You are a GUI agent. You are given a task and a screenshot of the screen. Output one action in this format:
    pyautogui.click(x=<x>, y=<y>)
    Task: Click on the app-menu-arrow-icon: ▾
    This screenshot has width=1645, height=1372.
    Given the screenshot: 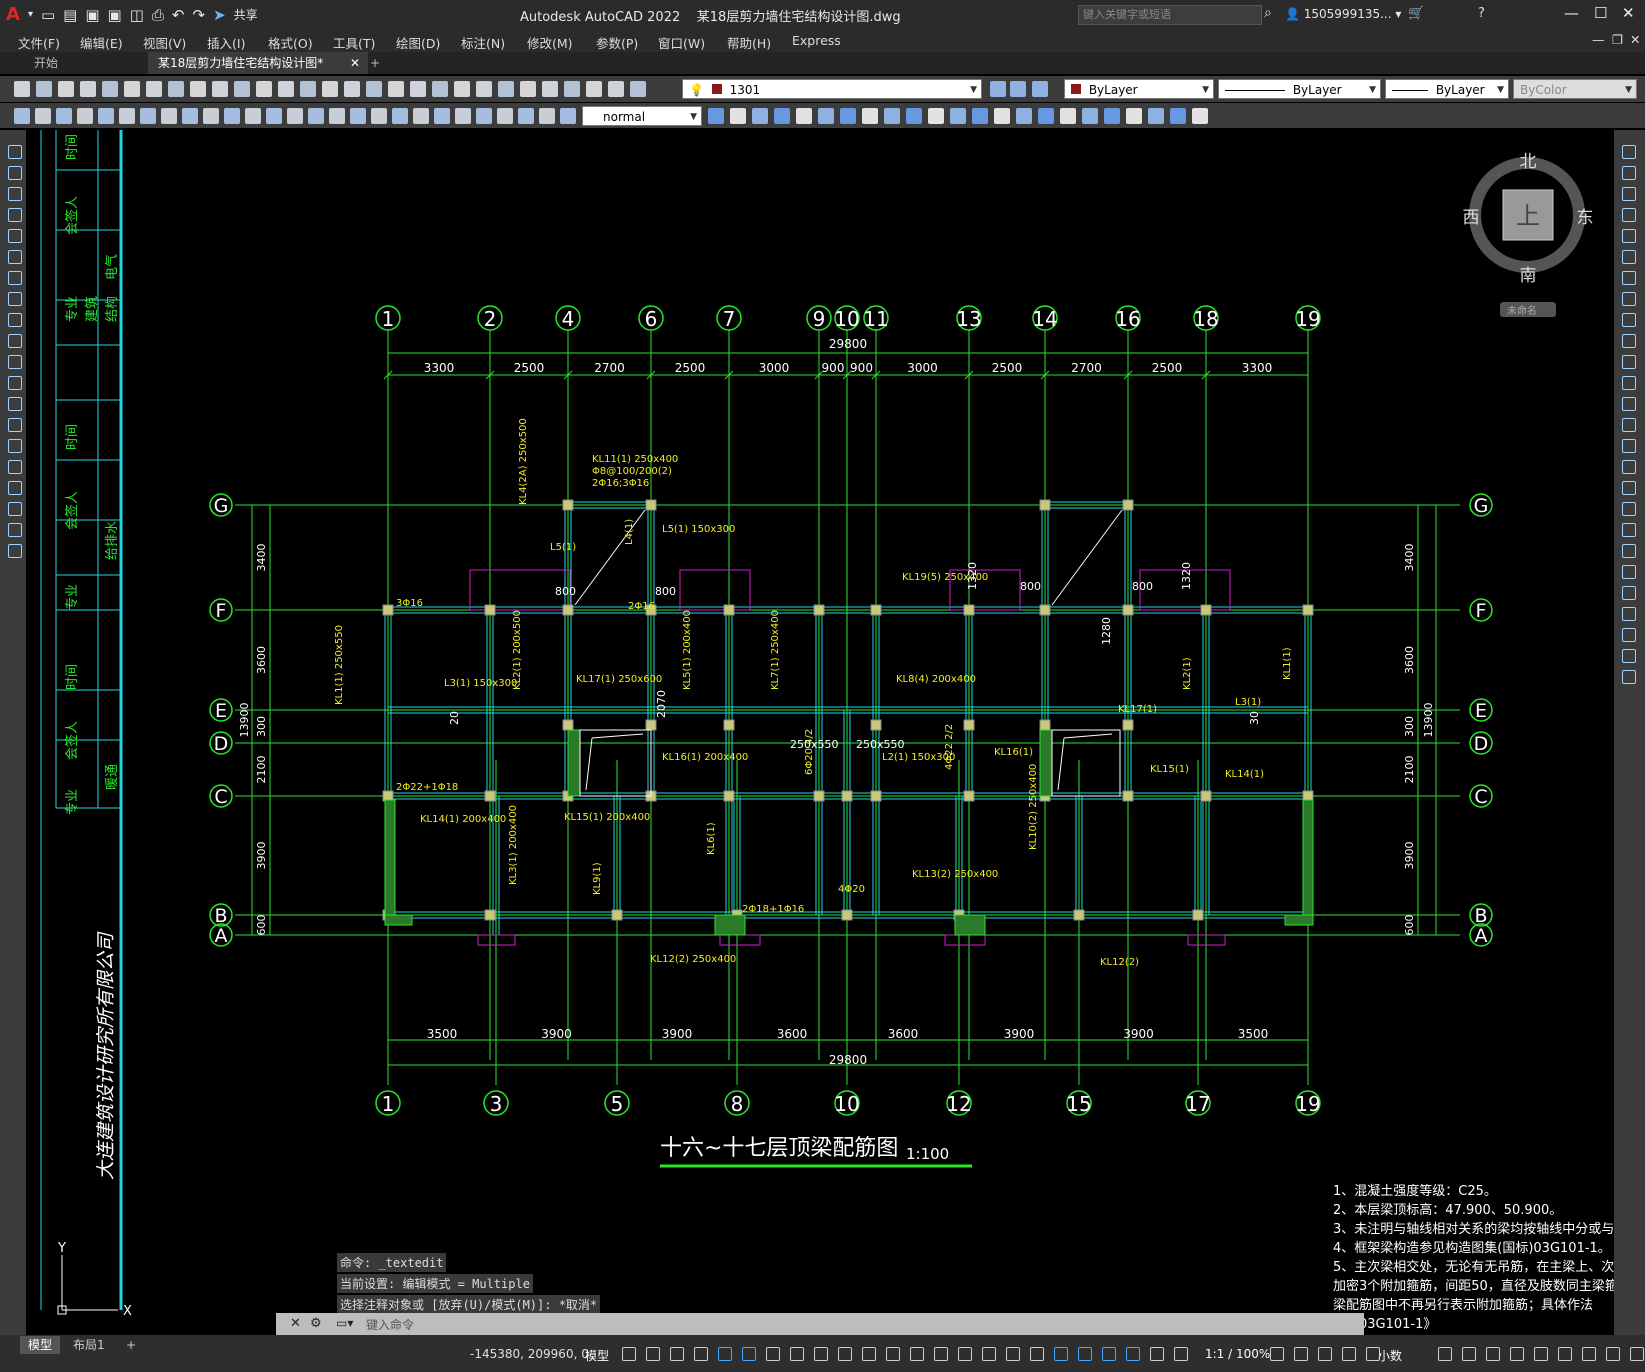 What is the action you would take?
    pyautogui.click(x=30, y=14)
    